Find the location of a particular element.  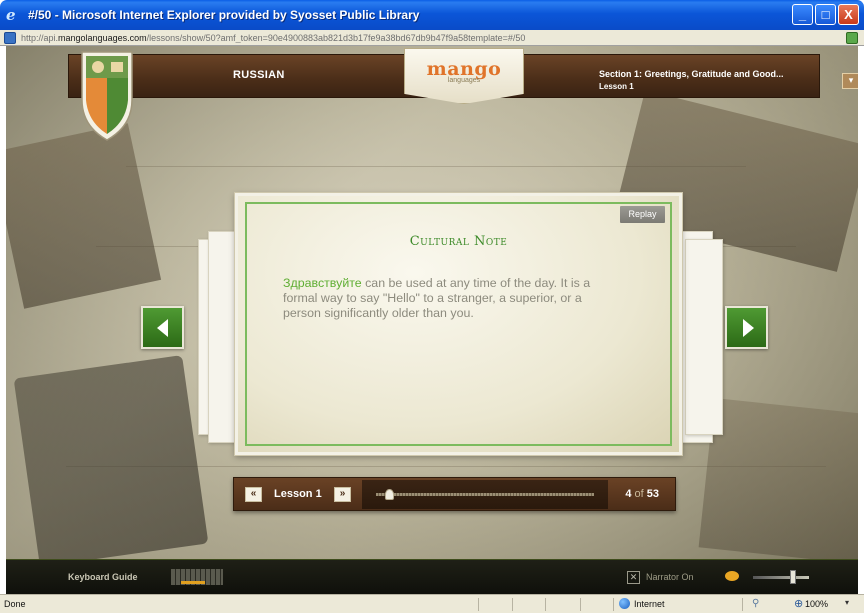

counter-of: of is located at coordinates (639, 494).